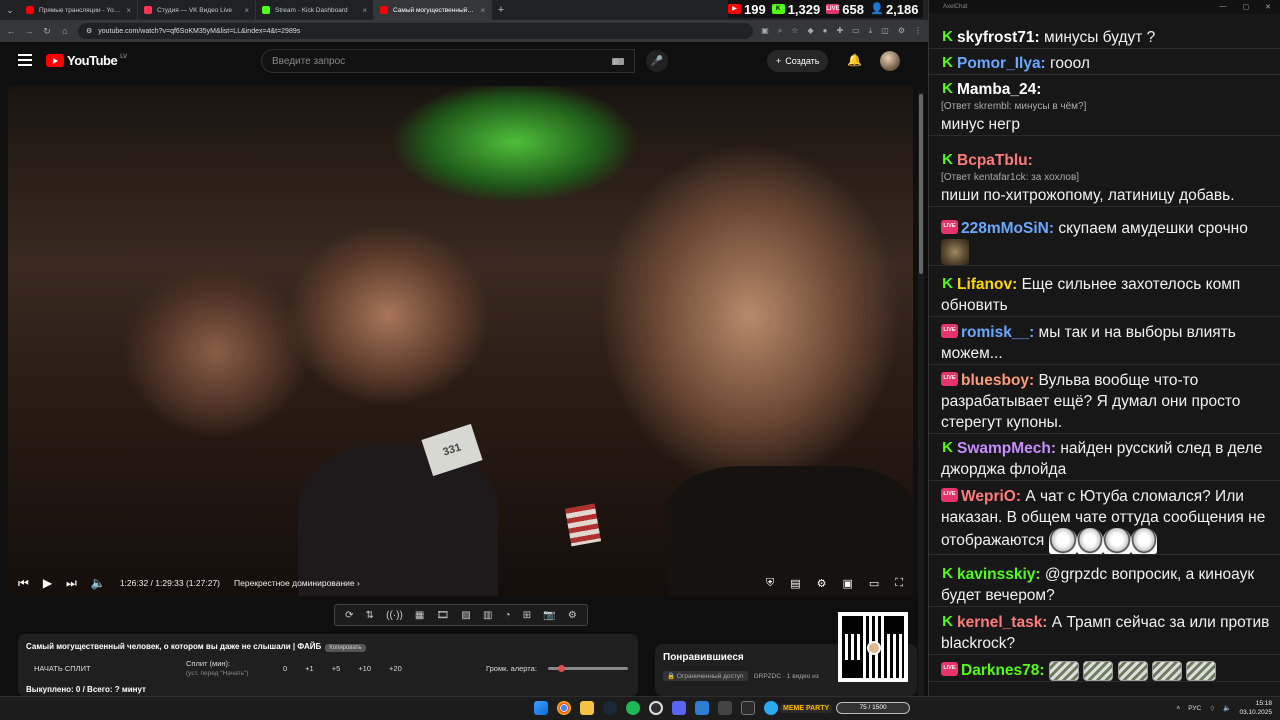  I want to click on loop-icon: ⟳, so click(349, 615).